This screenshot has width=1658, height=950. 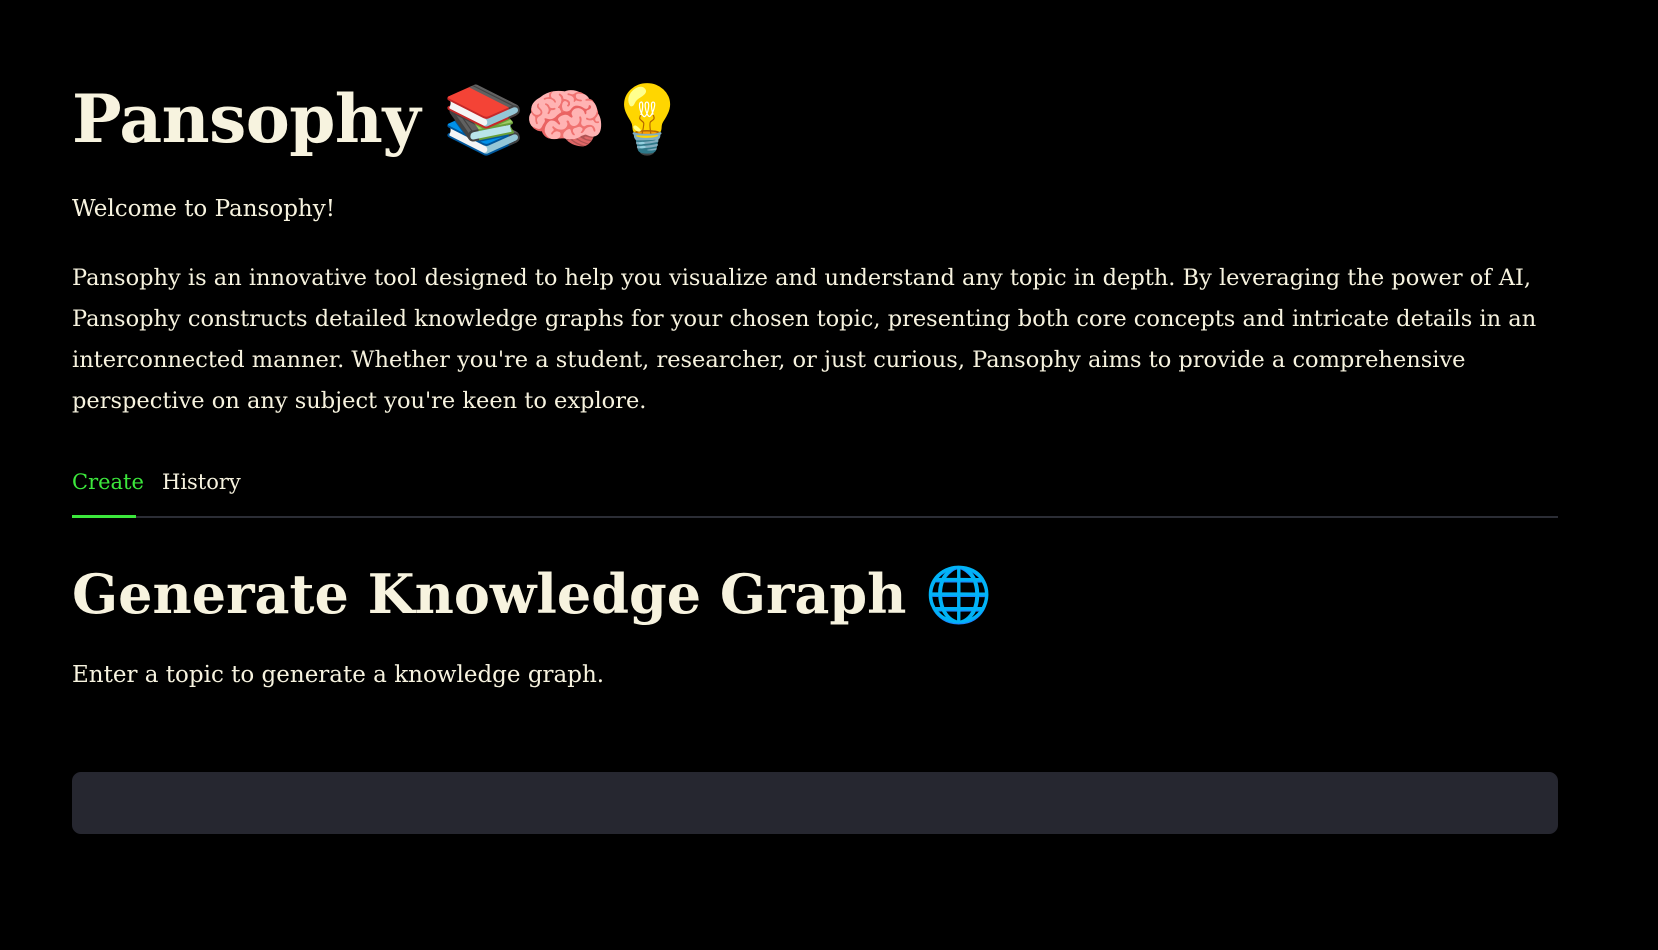 What do you see at coordinates (108, 482) in the screenshot?
I see `tab-create: Create` at bounding box center [108, 482].